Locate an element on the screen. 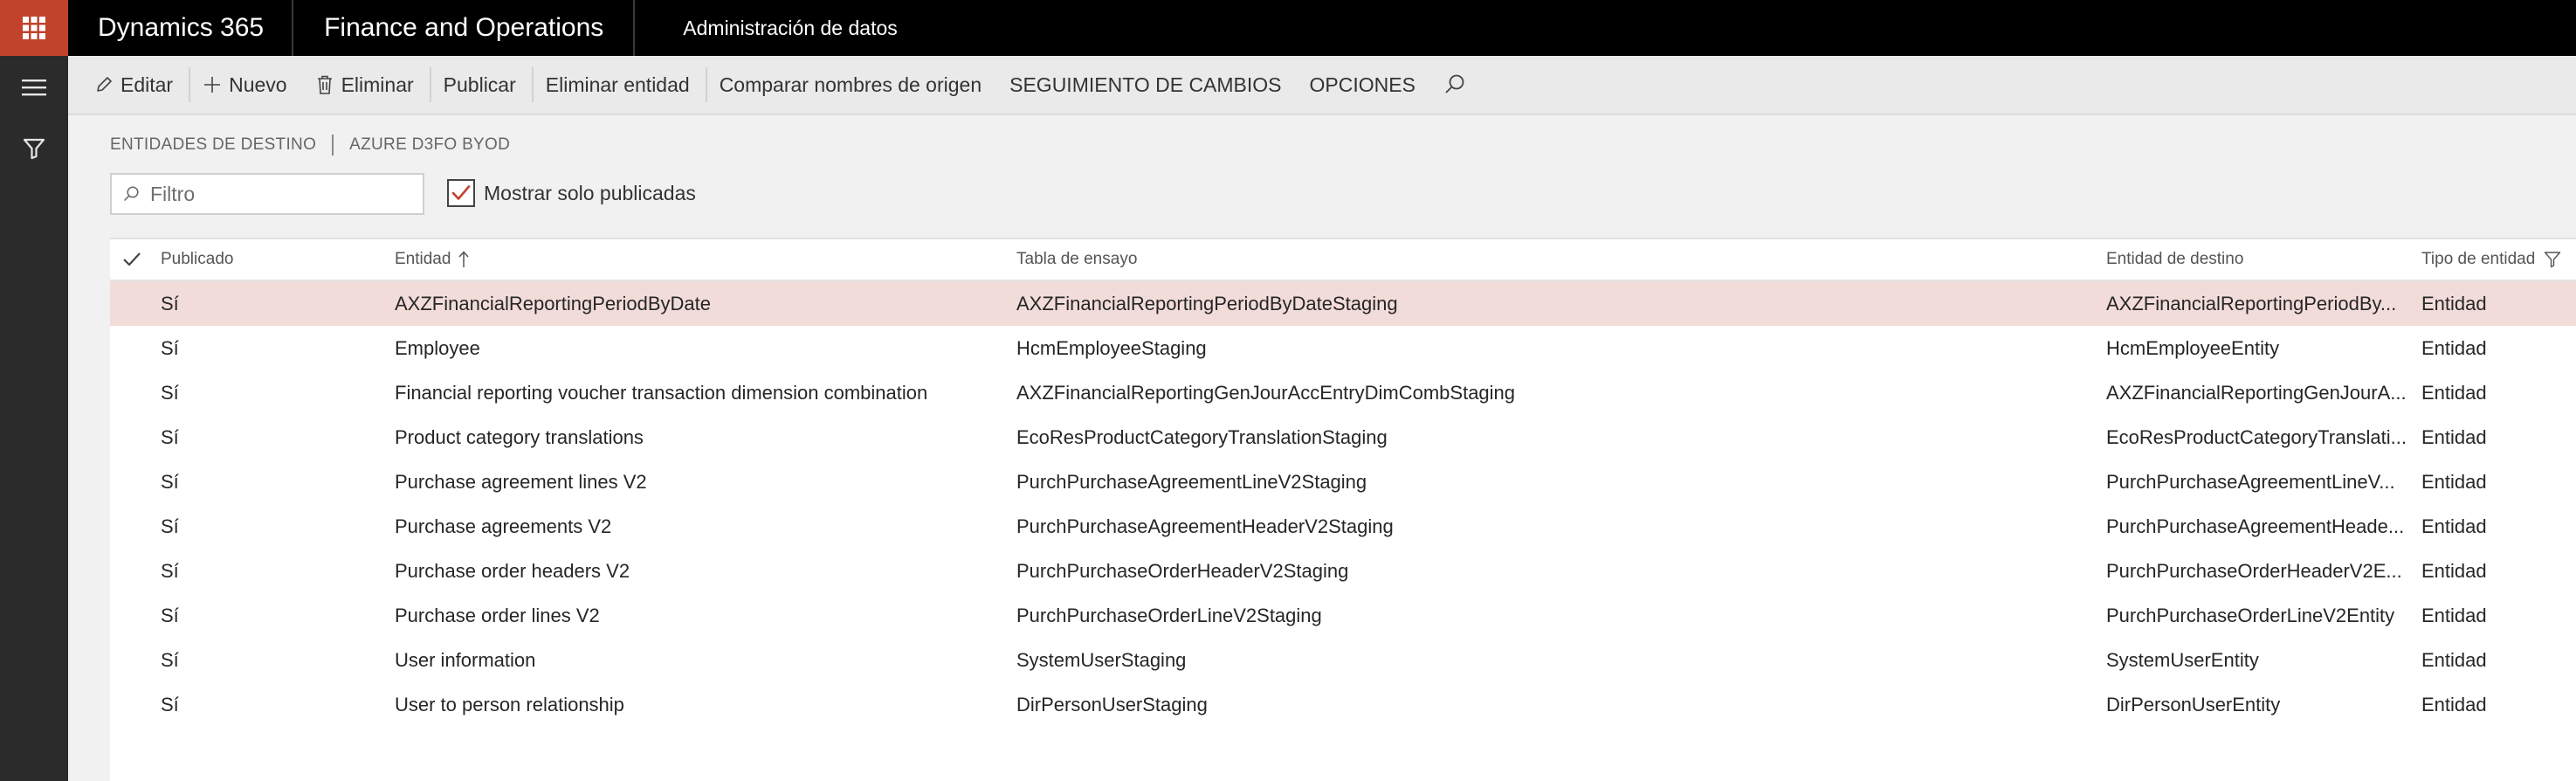 This screenshot has width=2576, height=781. filter-field is located at coordinates (267, 194).